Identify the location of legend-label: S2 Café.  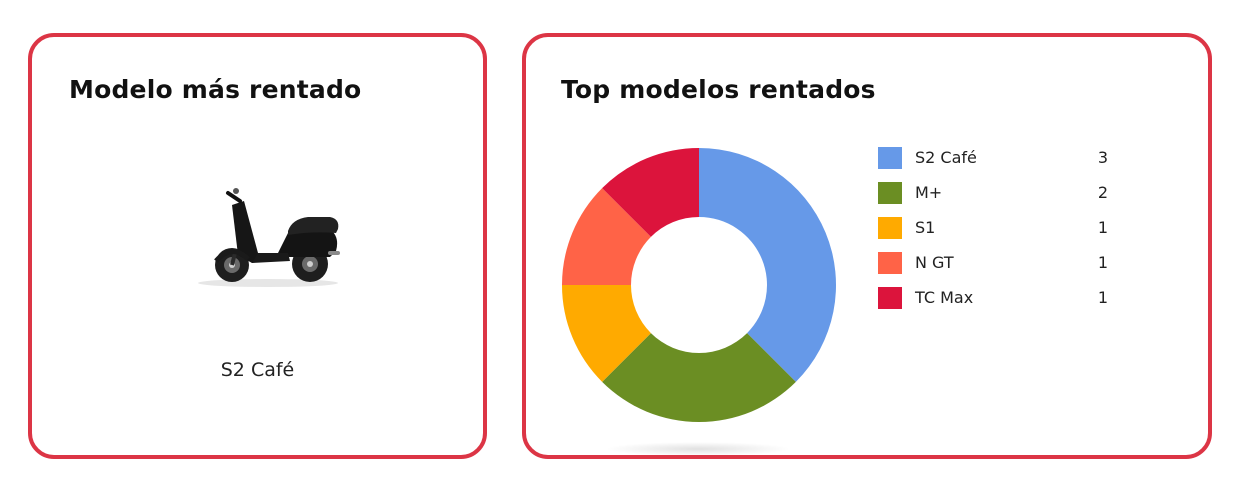
(946, 157).